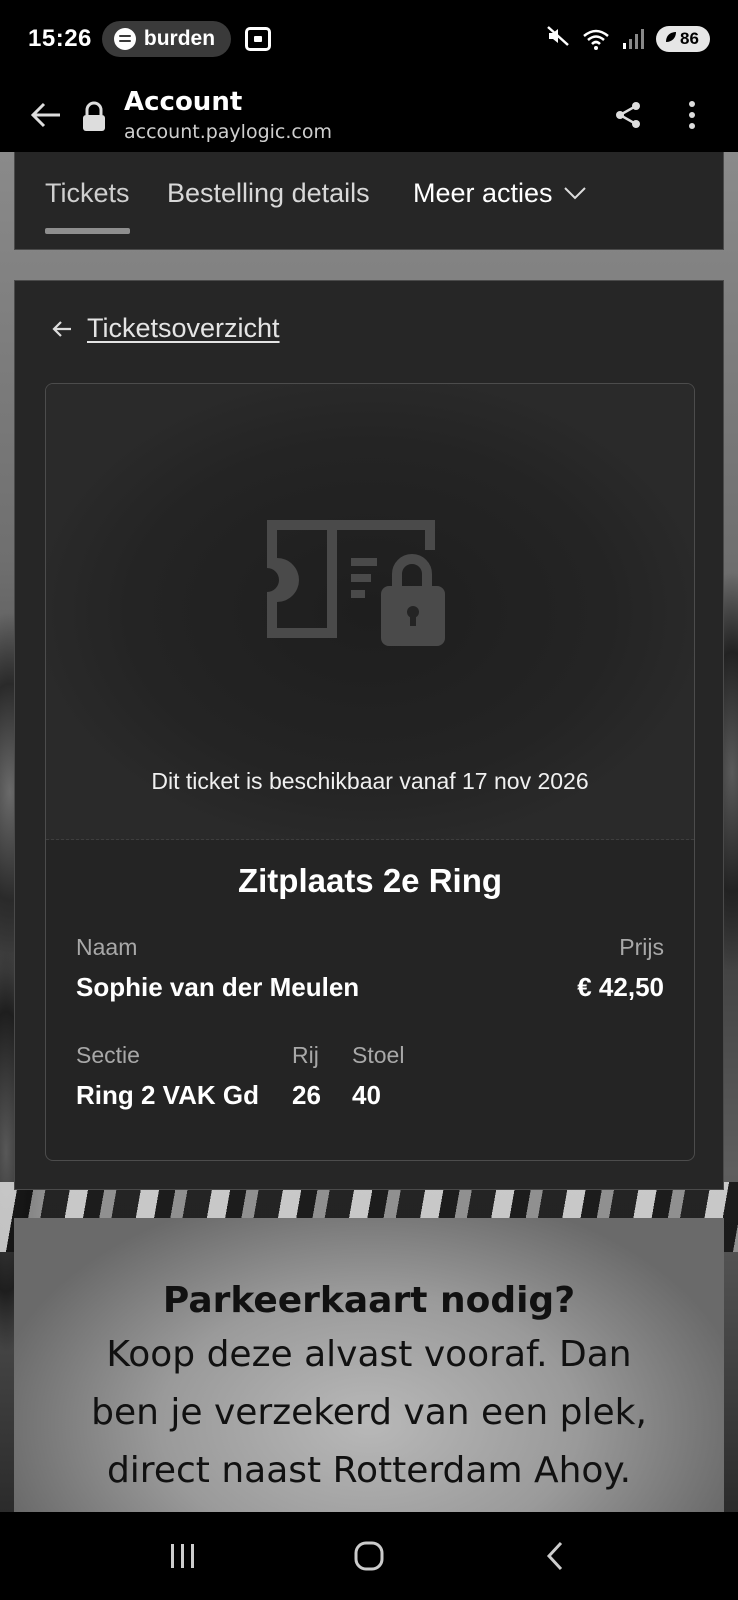  I want to click on battery-indicator: 86, so click(683, 39).